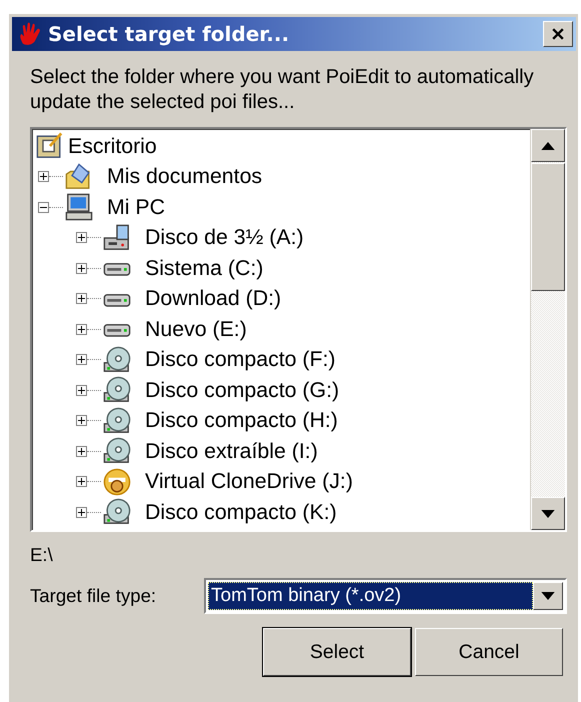 This screenshot has height=702, width=581. What do you see at coordinates (204, 268) in the screenshot?
I see `tree-item: Sistema (C:)` at bounding box center [204, 268].